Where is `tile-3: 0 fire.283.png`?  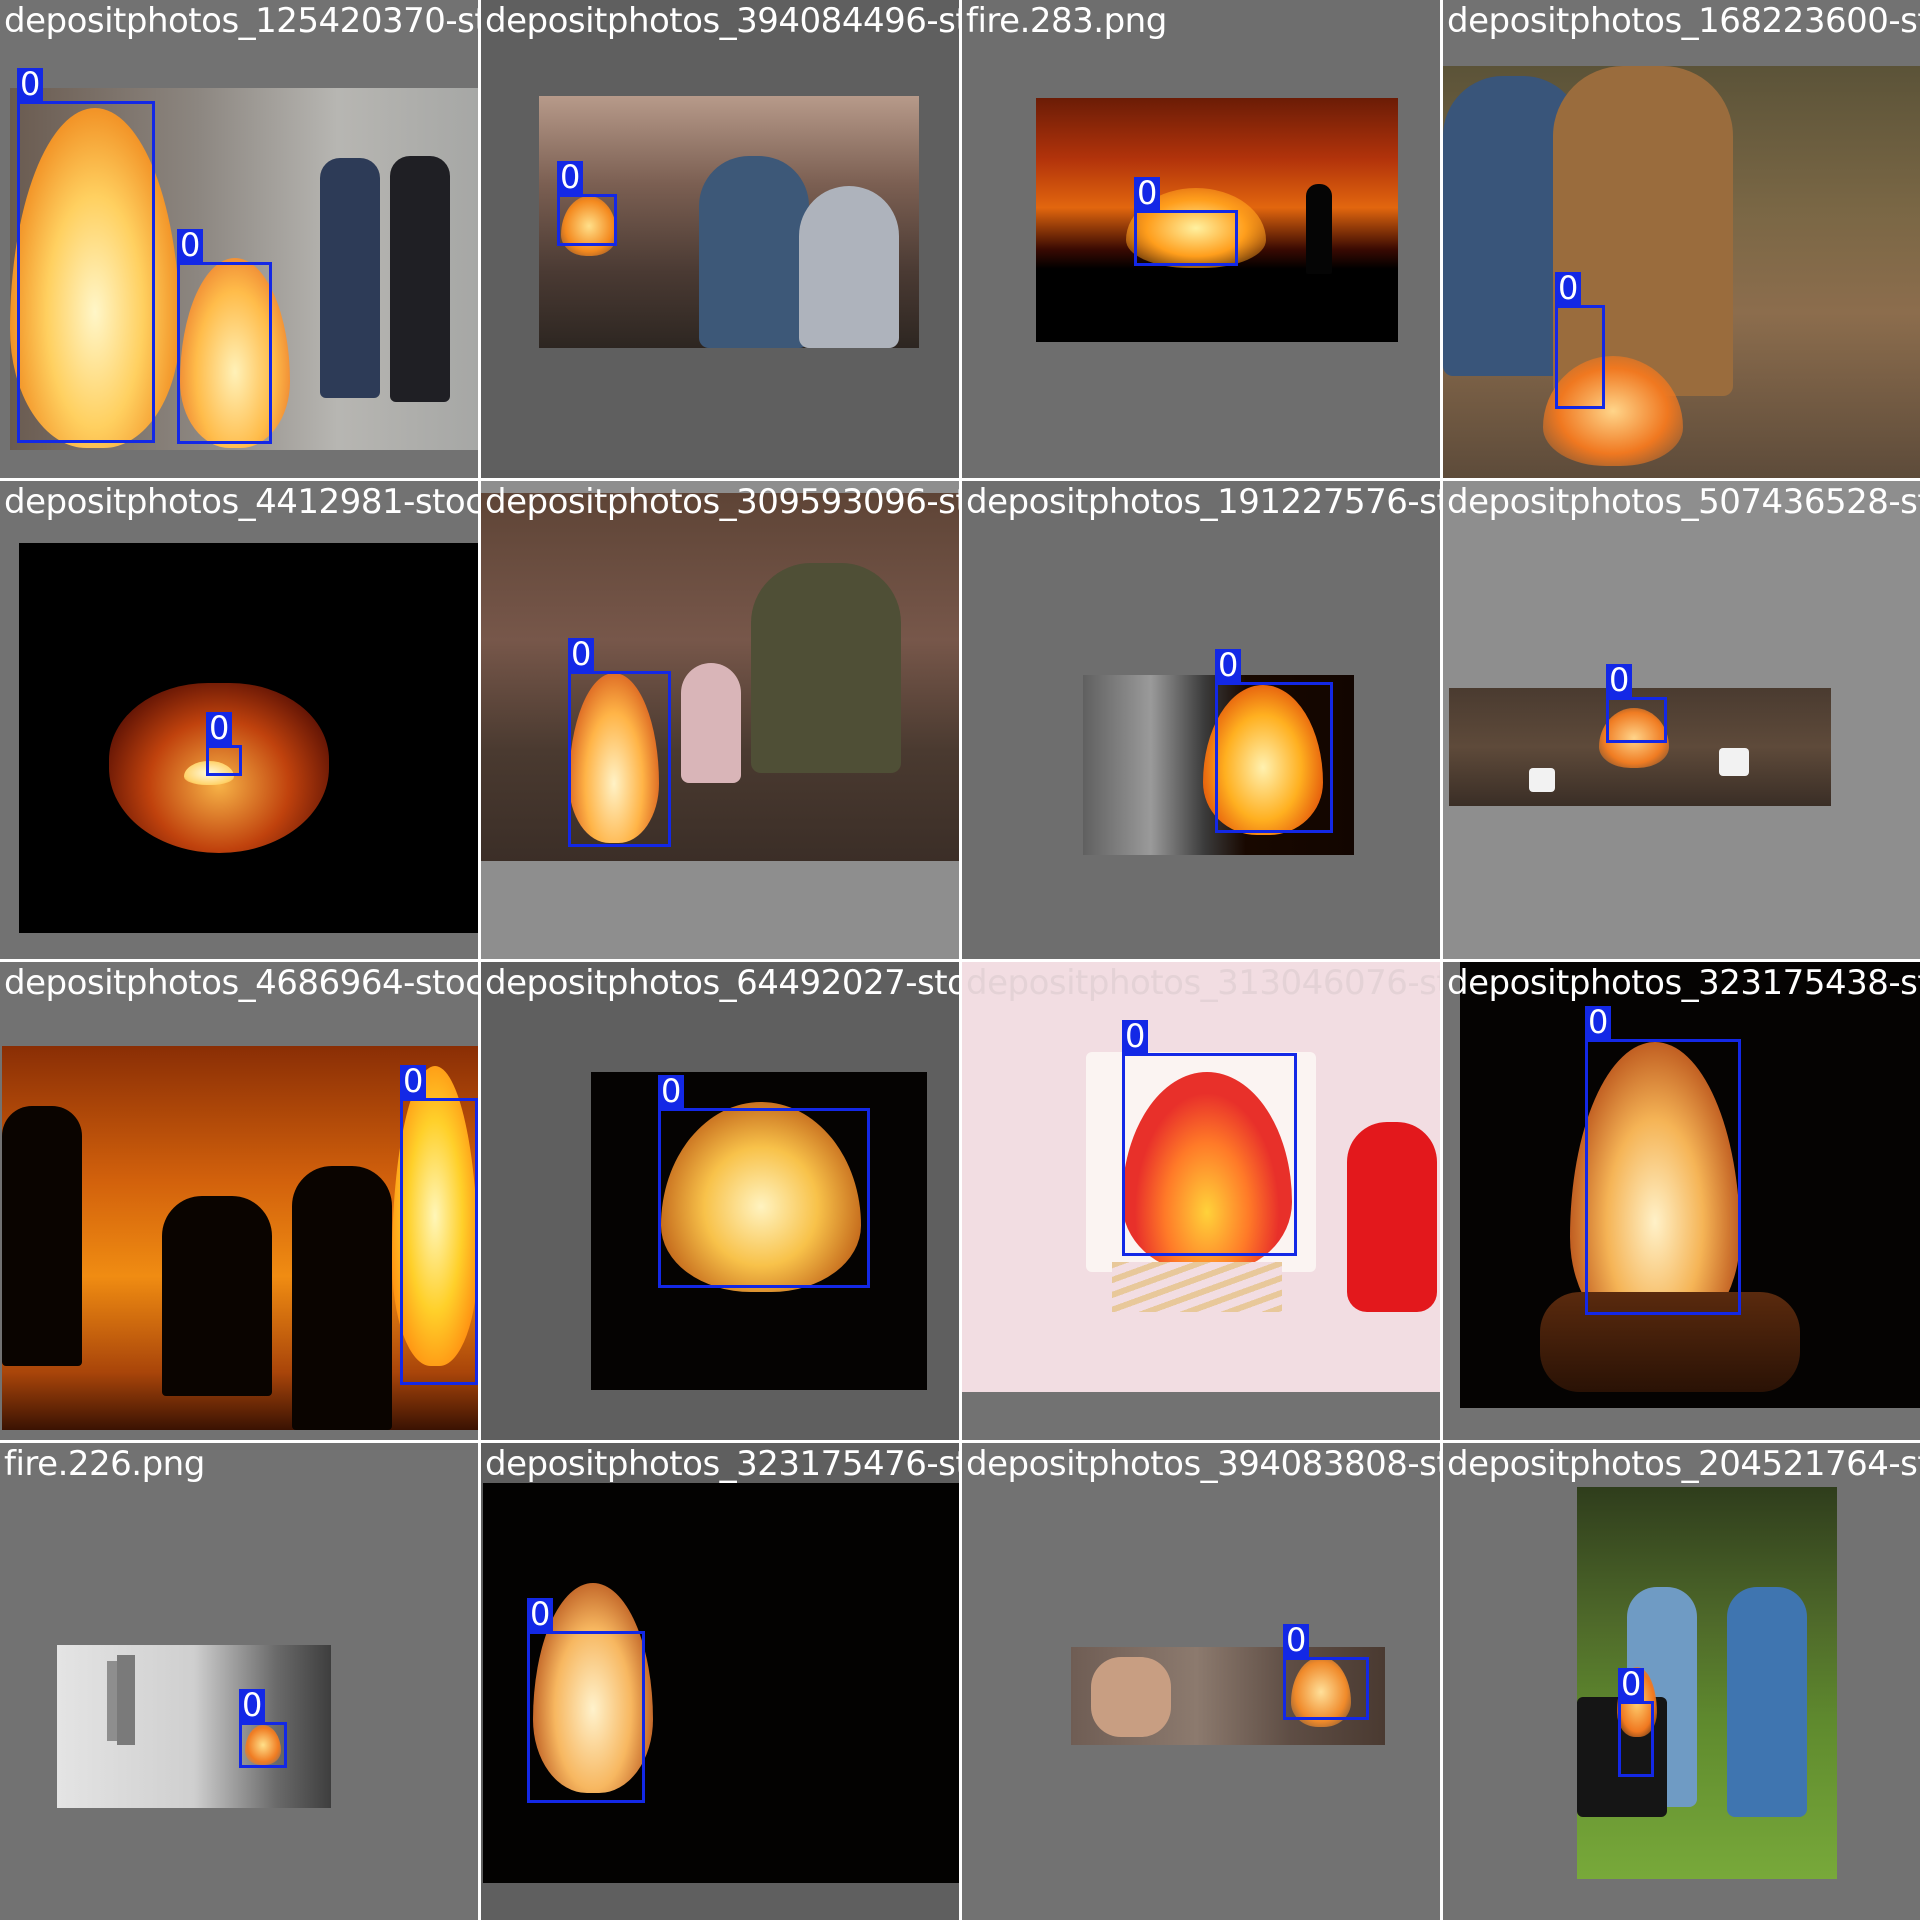
tile-3: 0 fire.283.png is located at coordinates (1201, 239).